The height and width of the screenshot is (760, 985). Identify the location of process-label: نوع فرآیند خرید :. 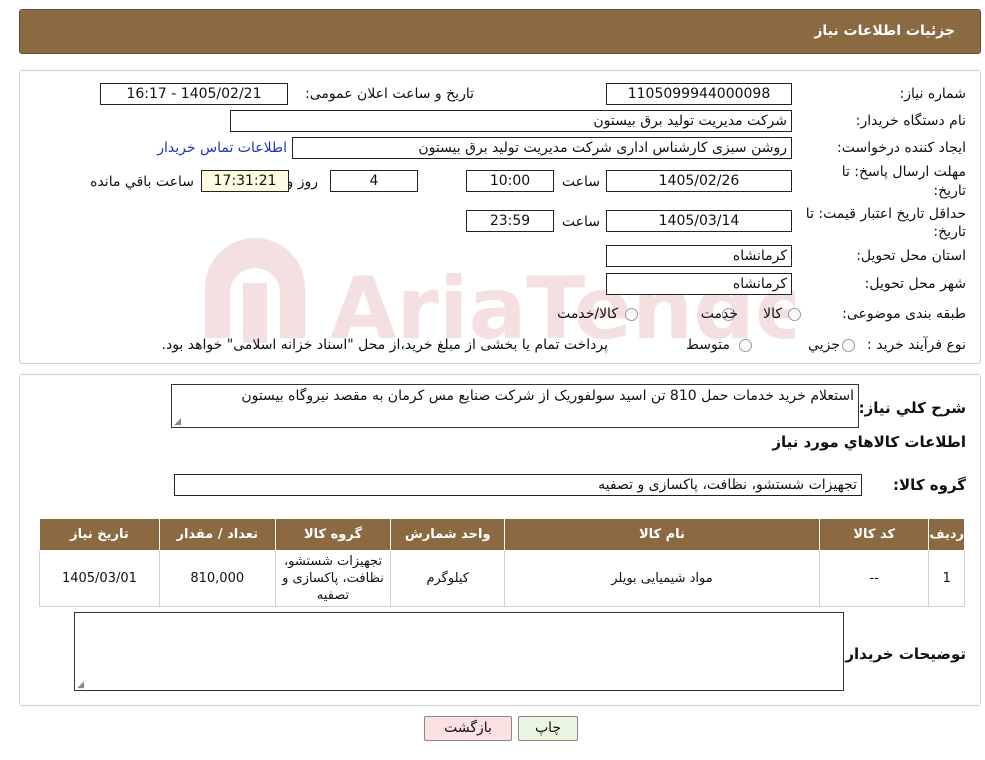
(916, 345).